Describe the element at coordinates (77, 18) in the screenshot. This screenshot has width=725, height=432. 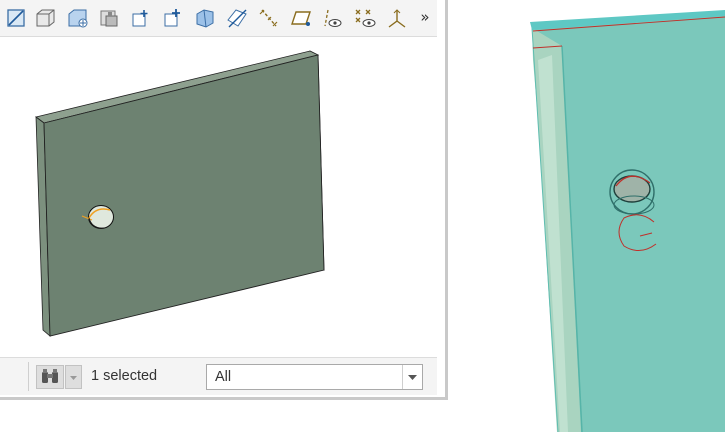
I see `shaded-box-icon` at that location.